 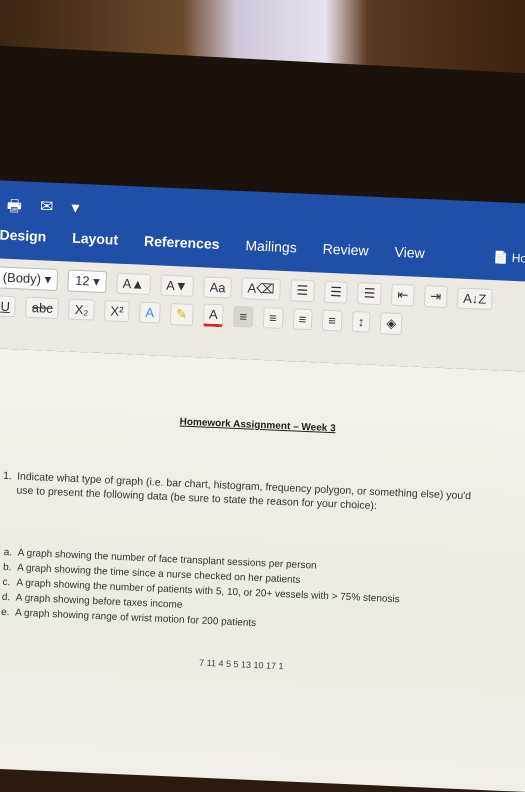 What do you see at coordinates (361, 321) in the screenshot?
I see `line-spacing-button: ↕` at bounding box center [361, 321].